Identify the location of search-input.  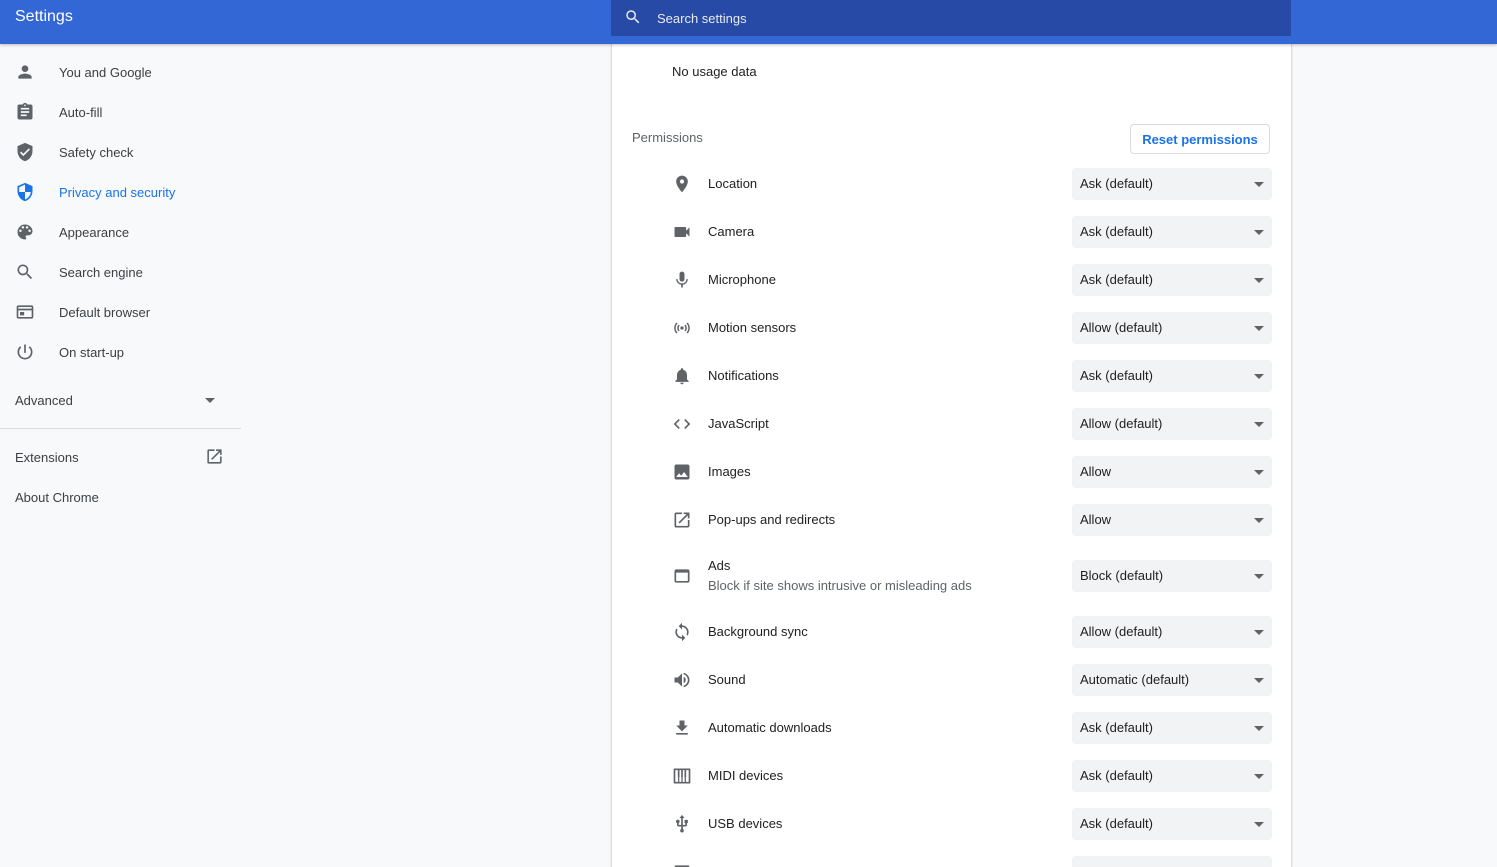
(957, 18).